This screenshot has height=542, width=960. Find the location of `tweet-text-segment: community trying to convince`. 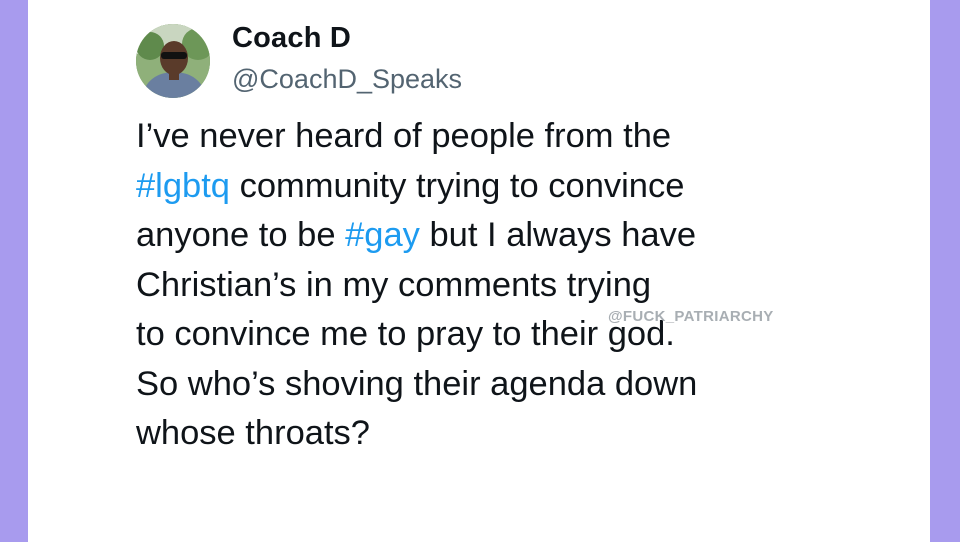

tweet-text-segment: community trying to convince is located at coordinates (457, 185).